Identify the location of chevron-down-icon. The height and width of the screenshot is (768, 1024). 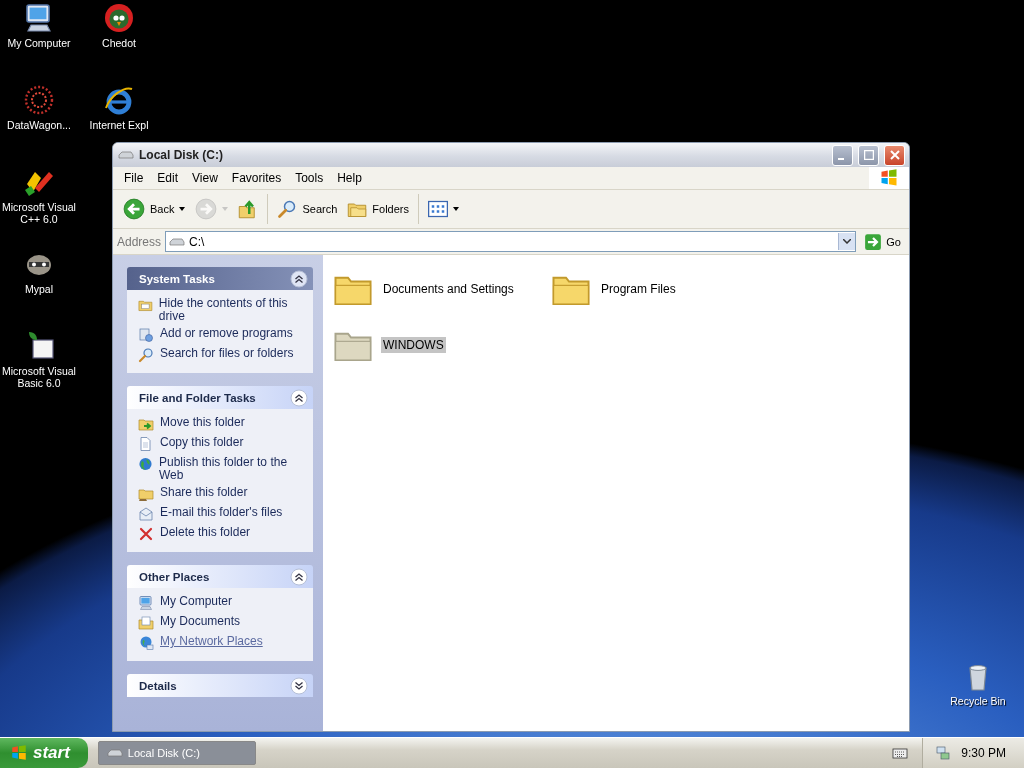
(847, 241).